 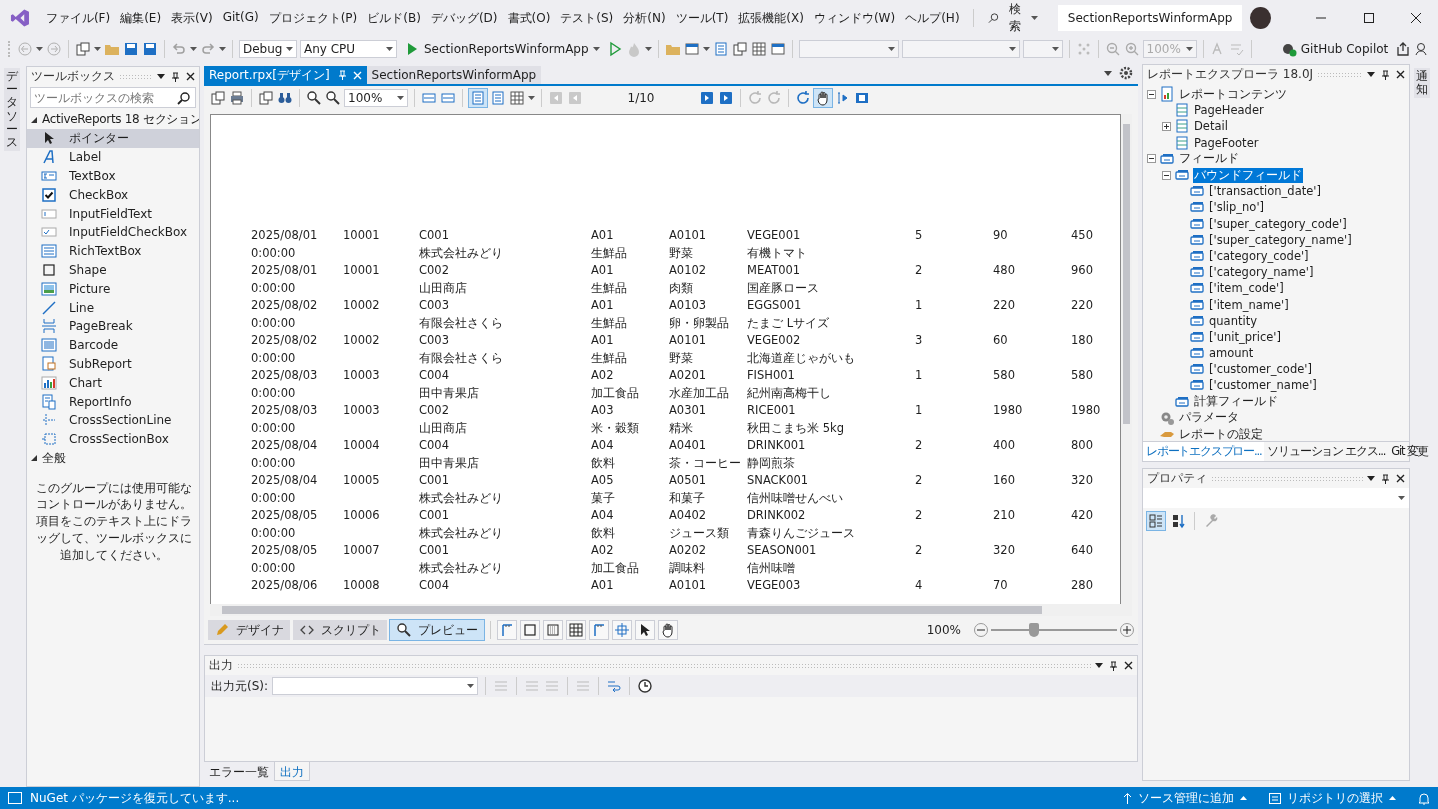 I want to click on zoom-in-button, so click(x=1127, y=630).